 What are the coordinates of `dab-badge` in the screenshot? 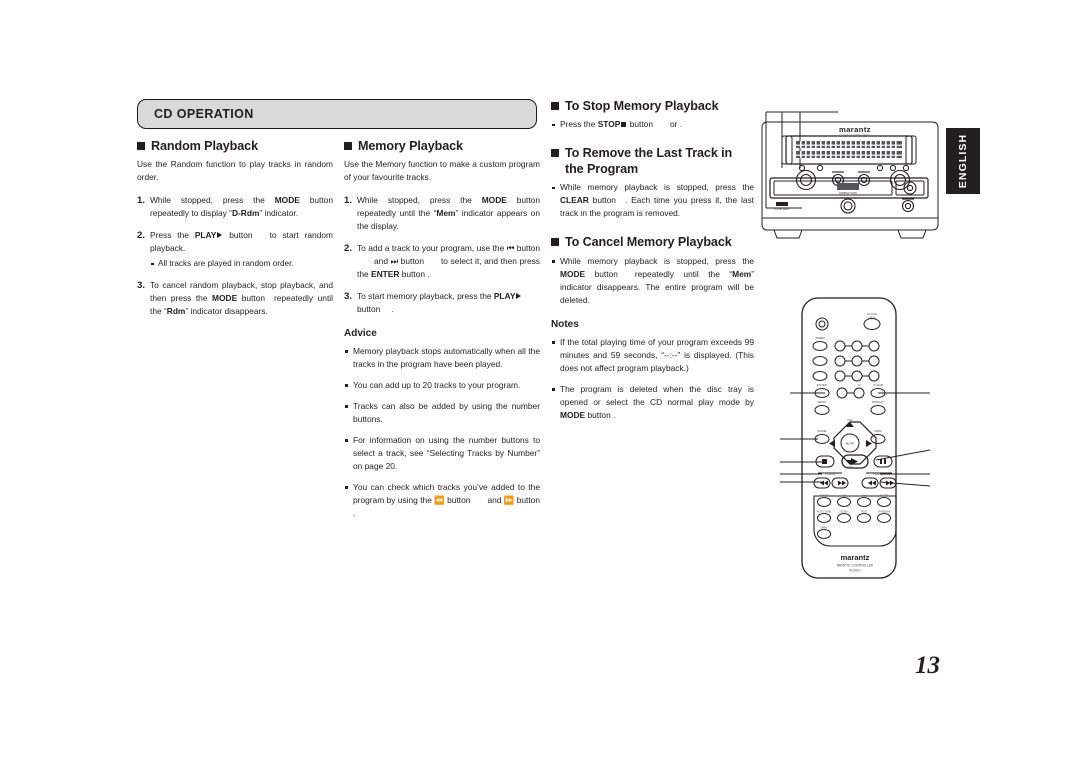 It's located at (782, 204).